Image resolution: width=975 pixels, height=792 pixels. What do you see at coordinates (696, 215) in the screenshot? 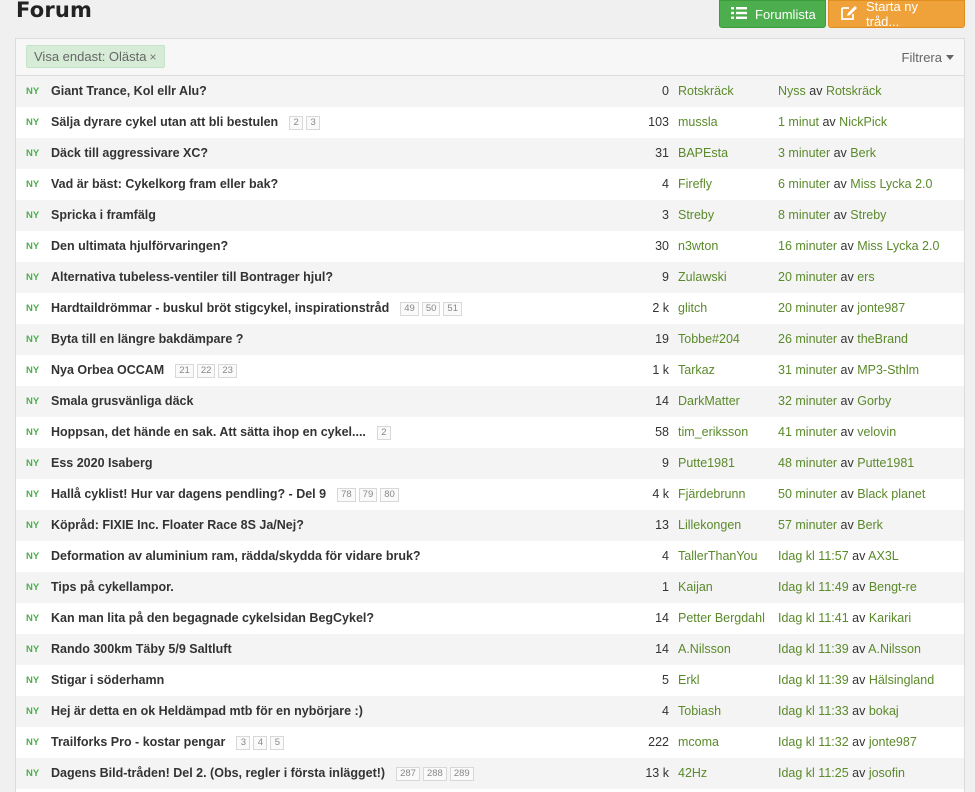
I see `thread-author-link: Streby` at bounding box center [696, 215].